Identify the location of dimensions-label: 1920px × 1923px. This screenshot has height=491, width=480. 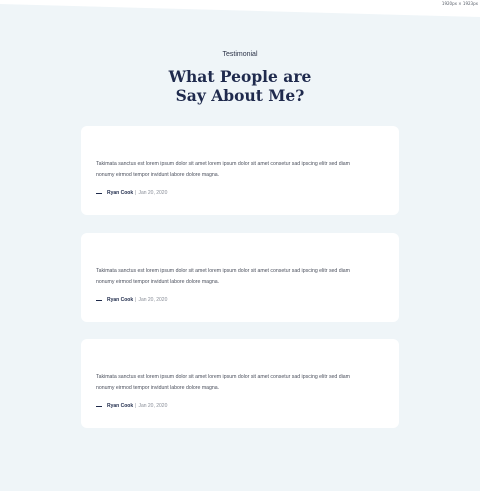
(459, 3).